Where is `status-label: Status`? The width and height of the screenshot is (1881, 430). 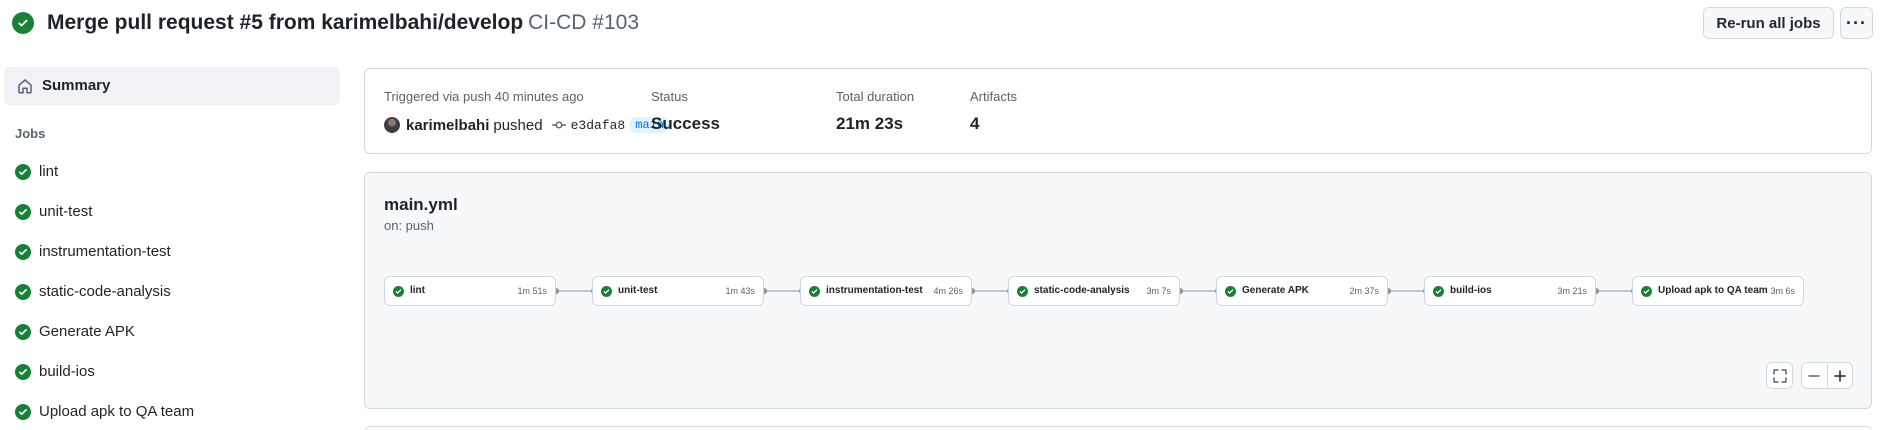
status-label: Status is located at coordinates (669, 96).